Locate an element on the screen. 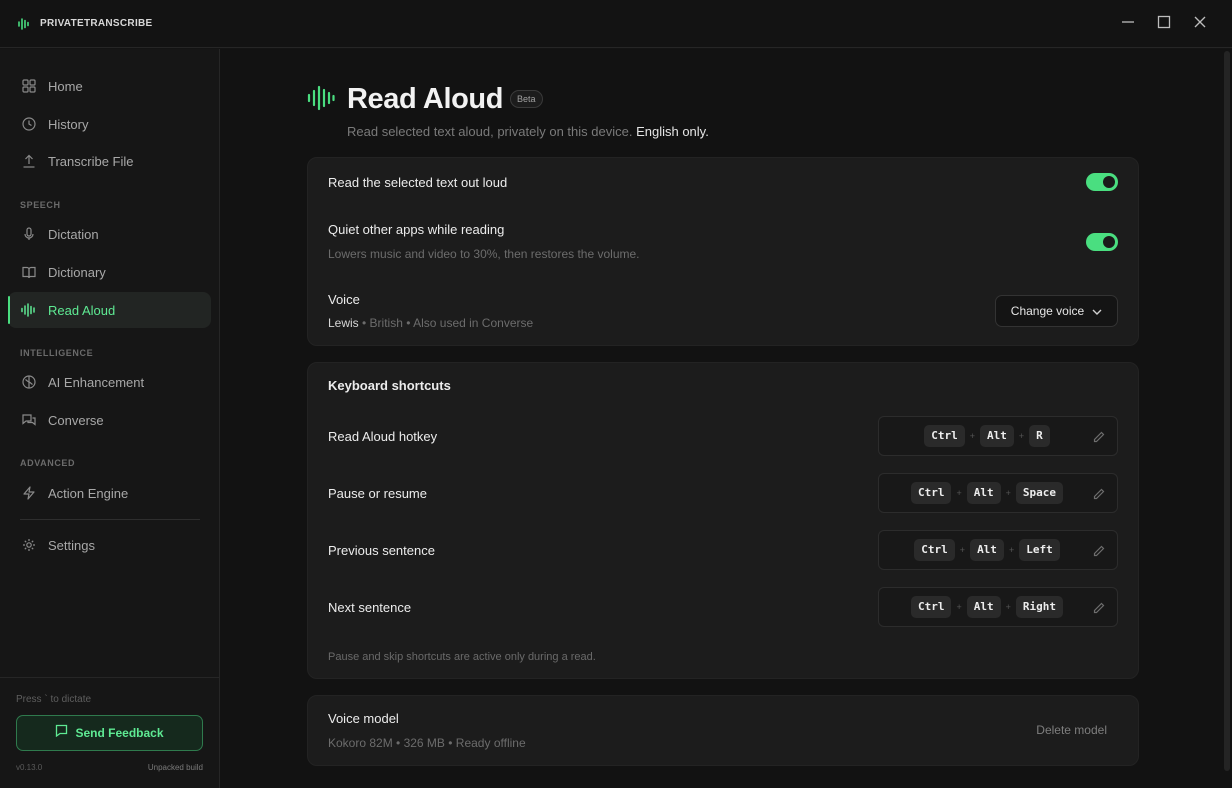 This screenshot has height=788, width=1232. close-button is located at coordinates (1200, 24).